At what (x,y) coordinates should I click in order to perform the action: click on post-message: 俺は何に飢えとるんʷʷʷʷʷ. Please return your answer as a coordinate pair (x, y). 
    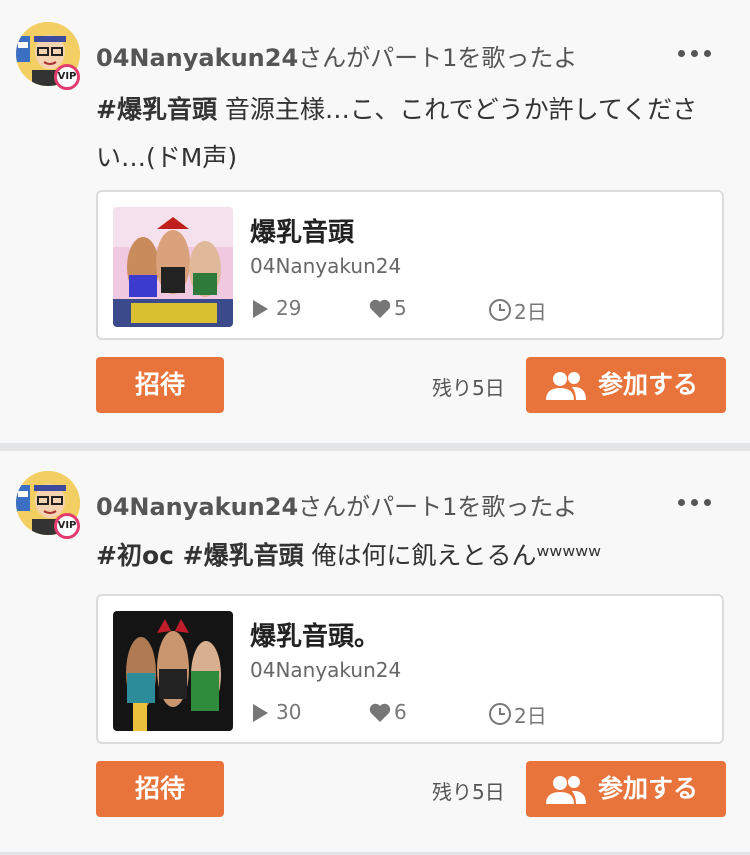
    Looking at the image, I should click on (452, 555).